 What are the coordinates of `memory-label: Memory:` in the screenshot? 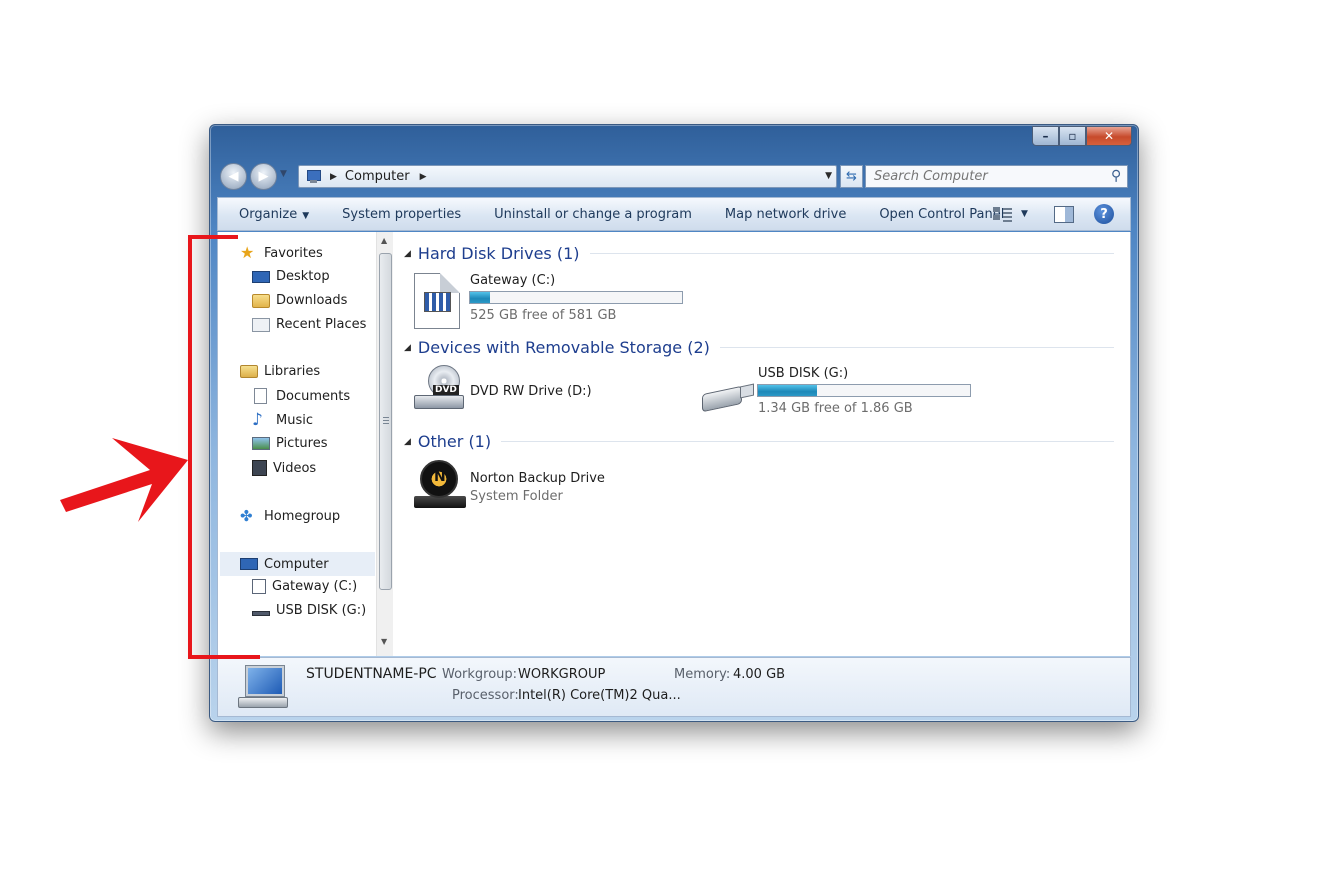 It's located at (702, 674).